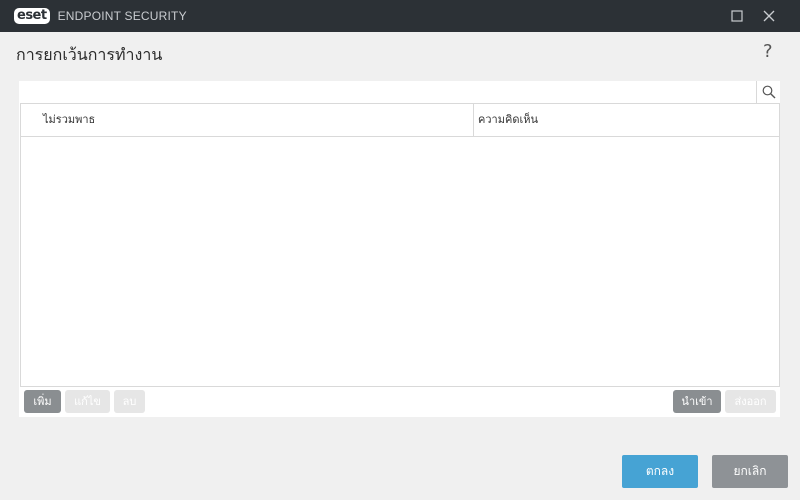 Image resolution: width=800 pixels, height=500 pixels. I want to click on maximize-button, so click(737, 16).